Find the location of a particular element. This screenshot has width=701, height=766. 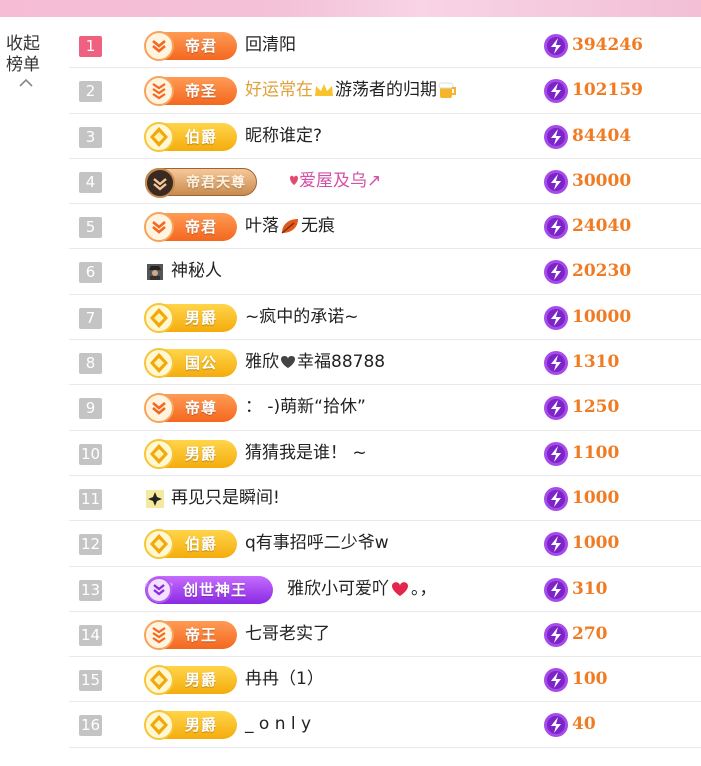

rank-number: 11 is located at coordinates (90, 499).